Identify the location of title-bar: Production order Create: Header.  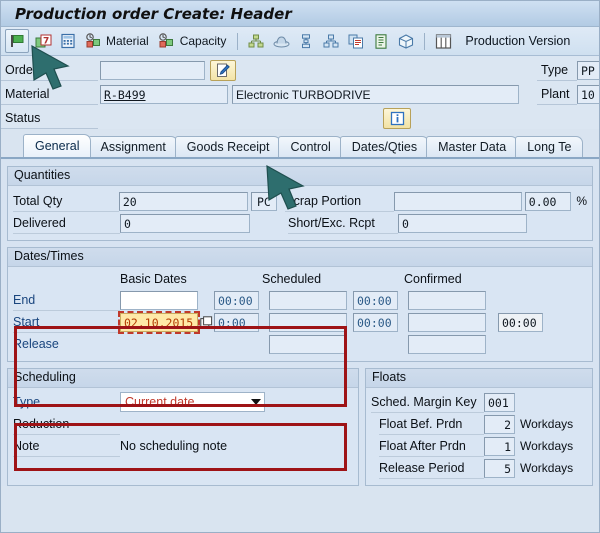
(300, 14).